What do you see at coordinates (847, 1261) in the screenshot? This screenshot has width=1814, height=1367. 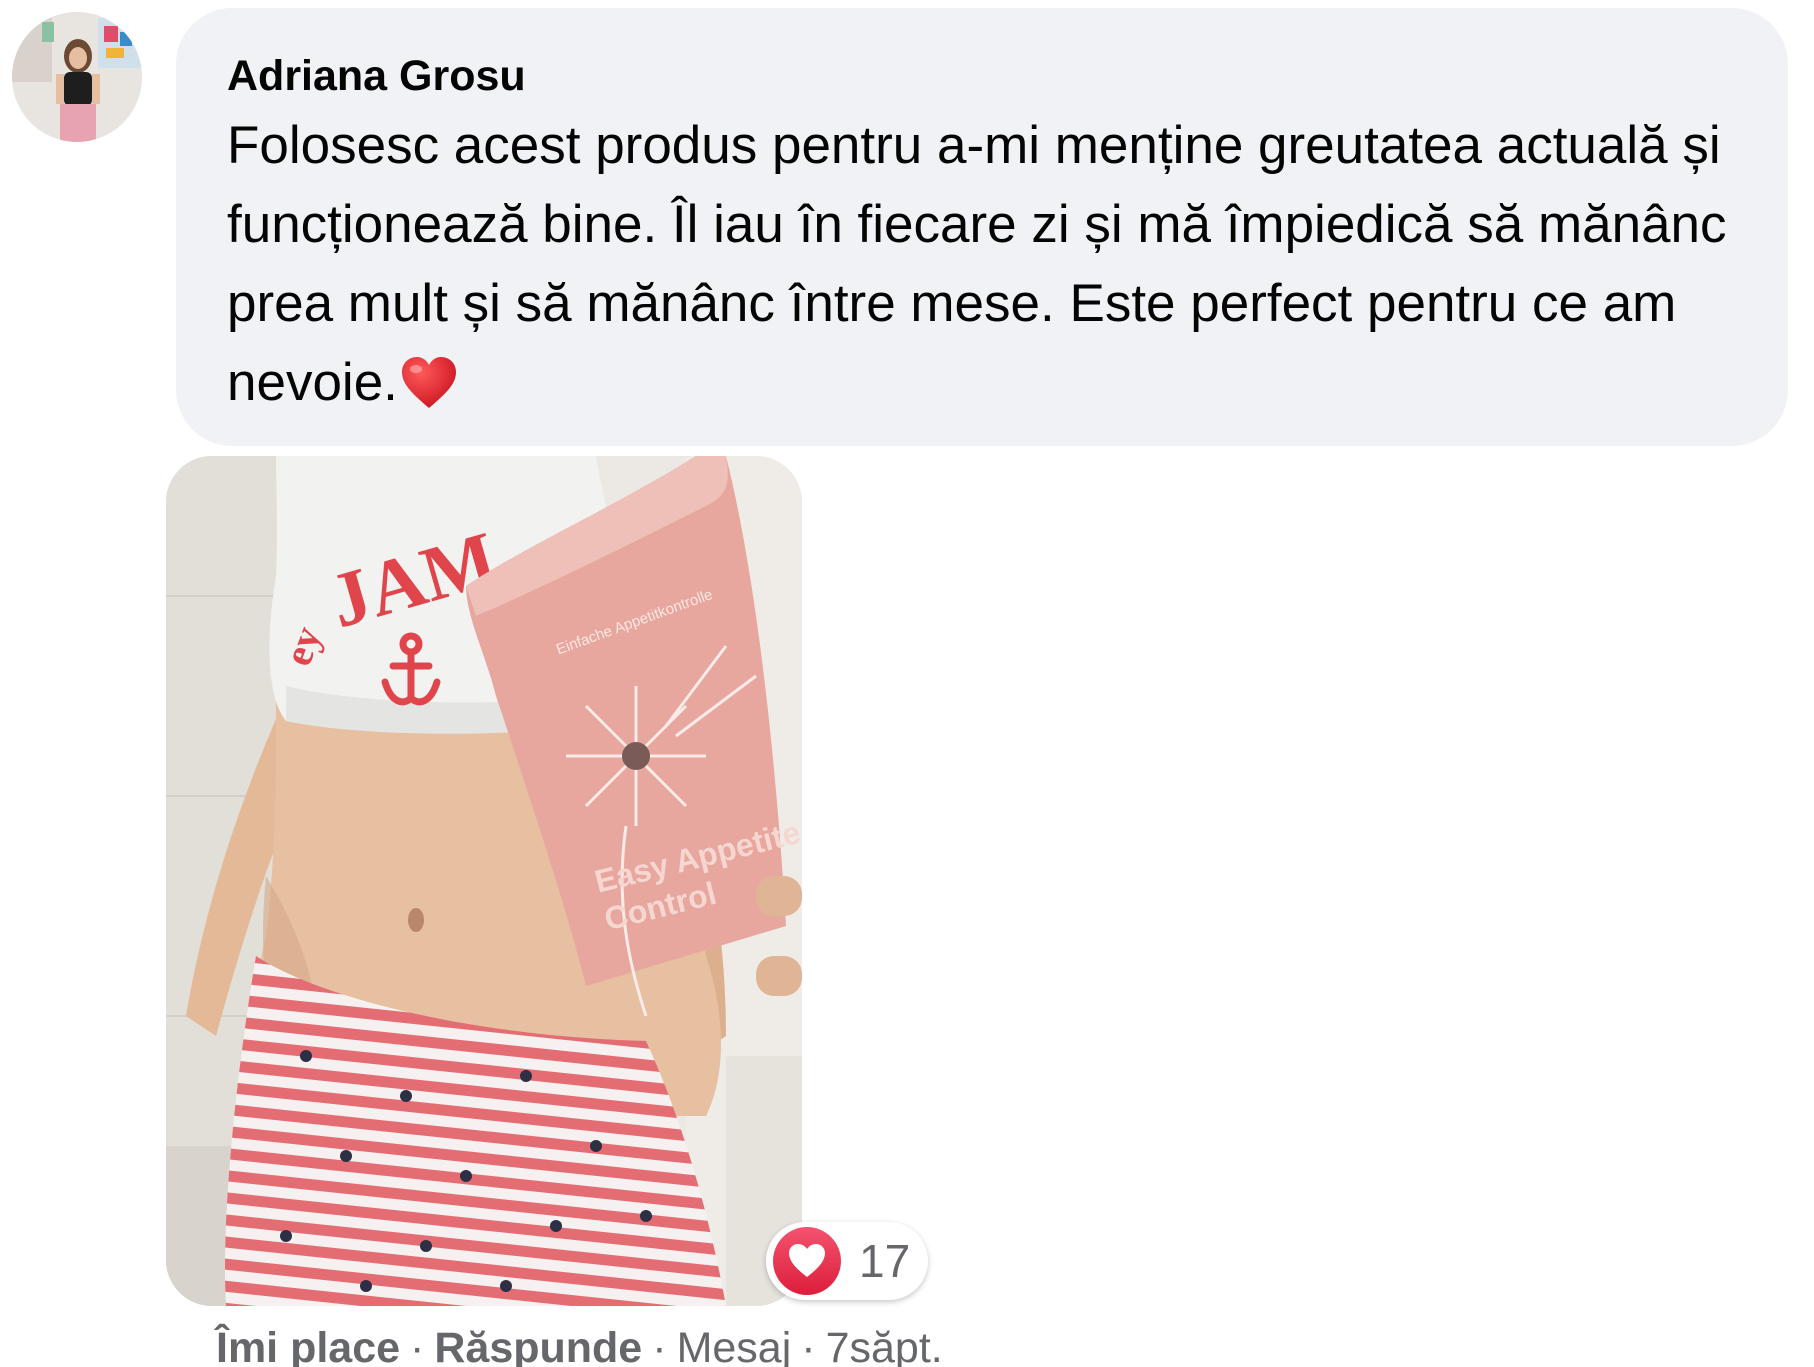 I see `reaction-pill: 17` at bounding box center [847, 1261].